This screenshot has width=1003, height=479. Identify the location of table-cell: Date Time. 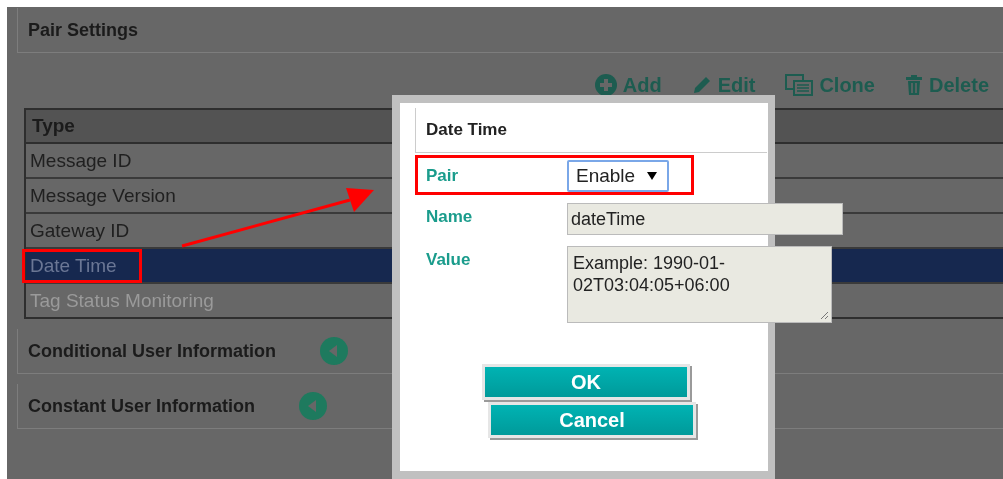
(82, 265).